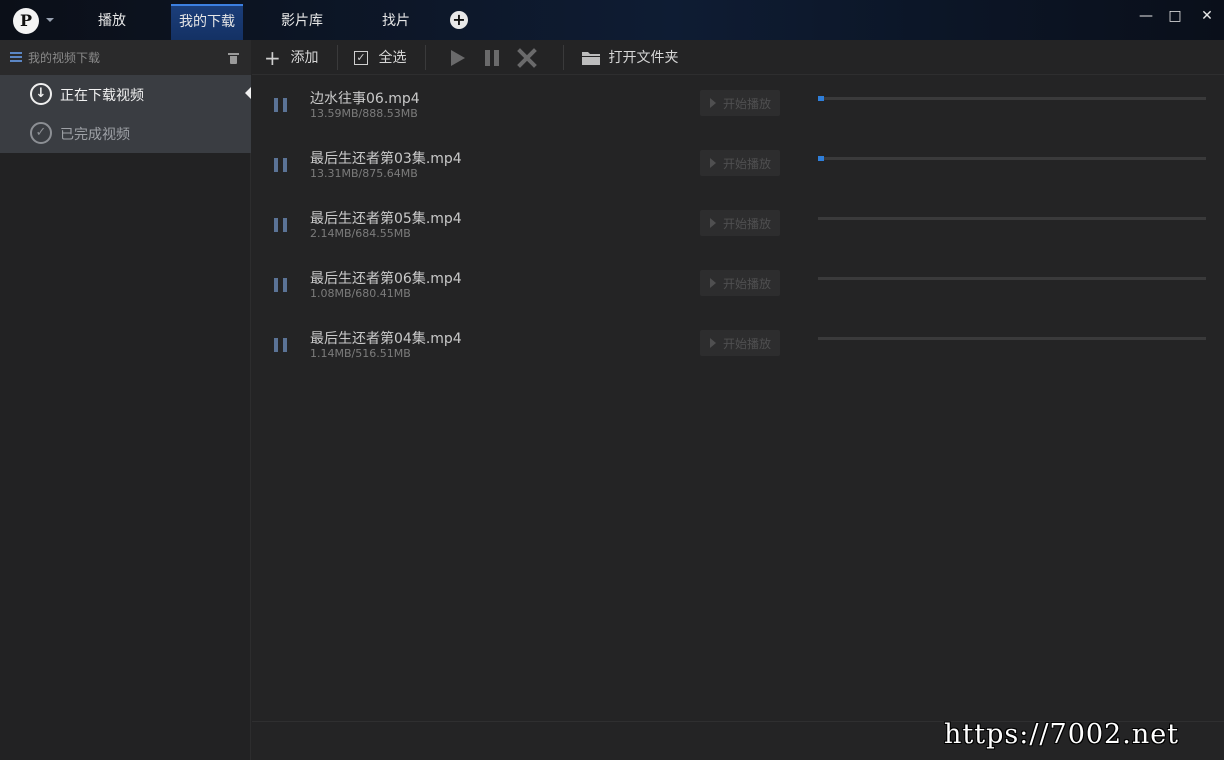 The height and width of the screenshot is (760, 1224). I want to click on tab-movie-library: 影片库, so click(302, 22).